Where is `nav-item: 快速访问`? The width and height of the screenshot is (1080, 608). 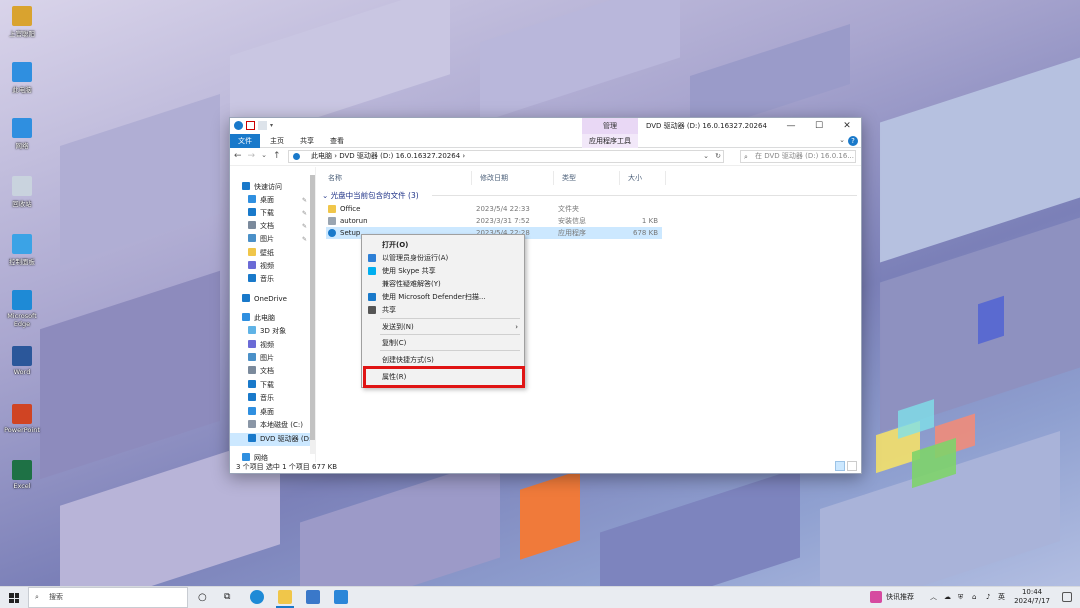 nav-item: 快速访问 is located at coordinates (270, 187).